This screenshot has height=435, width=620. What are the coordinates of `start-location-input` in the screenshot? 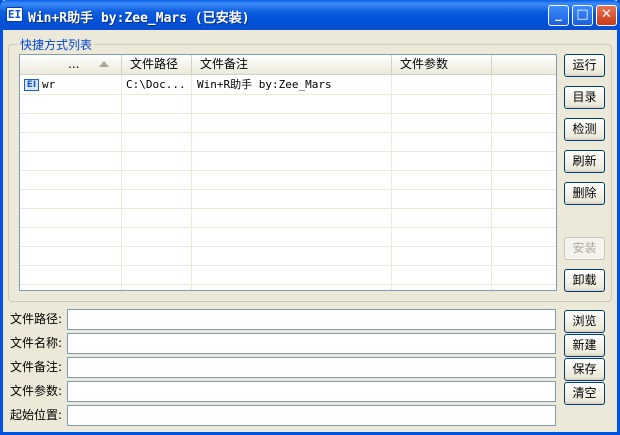 It's located at (311, 415).